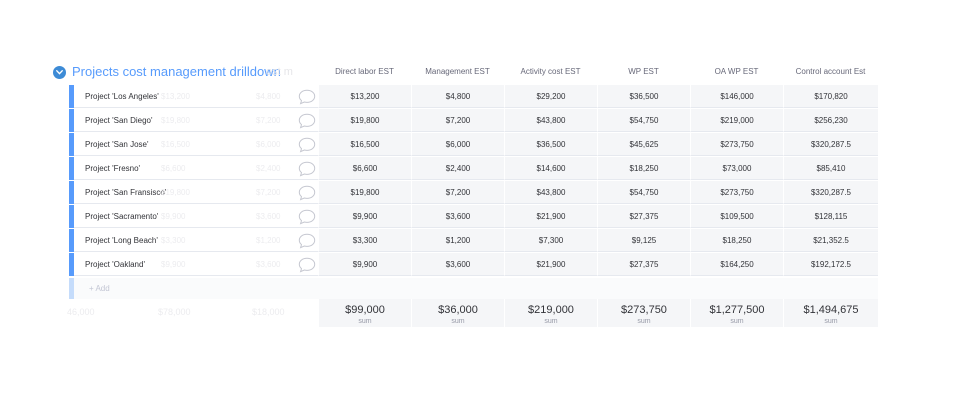 The image size is (967, 400). What do you see at coordinates (364, 144) in the screenshot?
I see `cell-direct-labor: $16,500` at bounding box center [364, 144].